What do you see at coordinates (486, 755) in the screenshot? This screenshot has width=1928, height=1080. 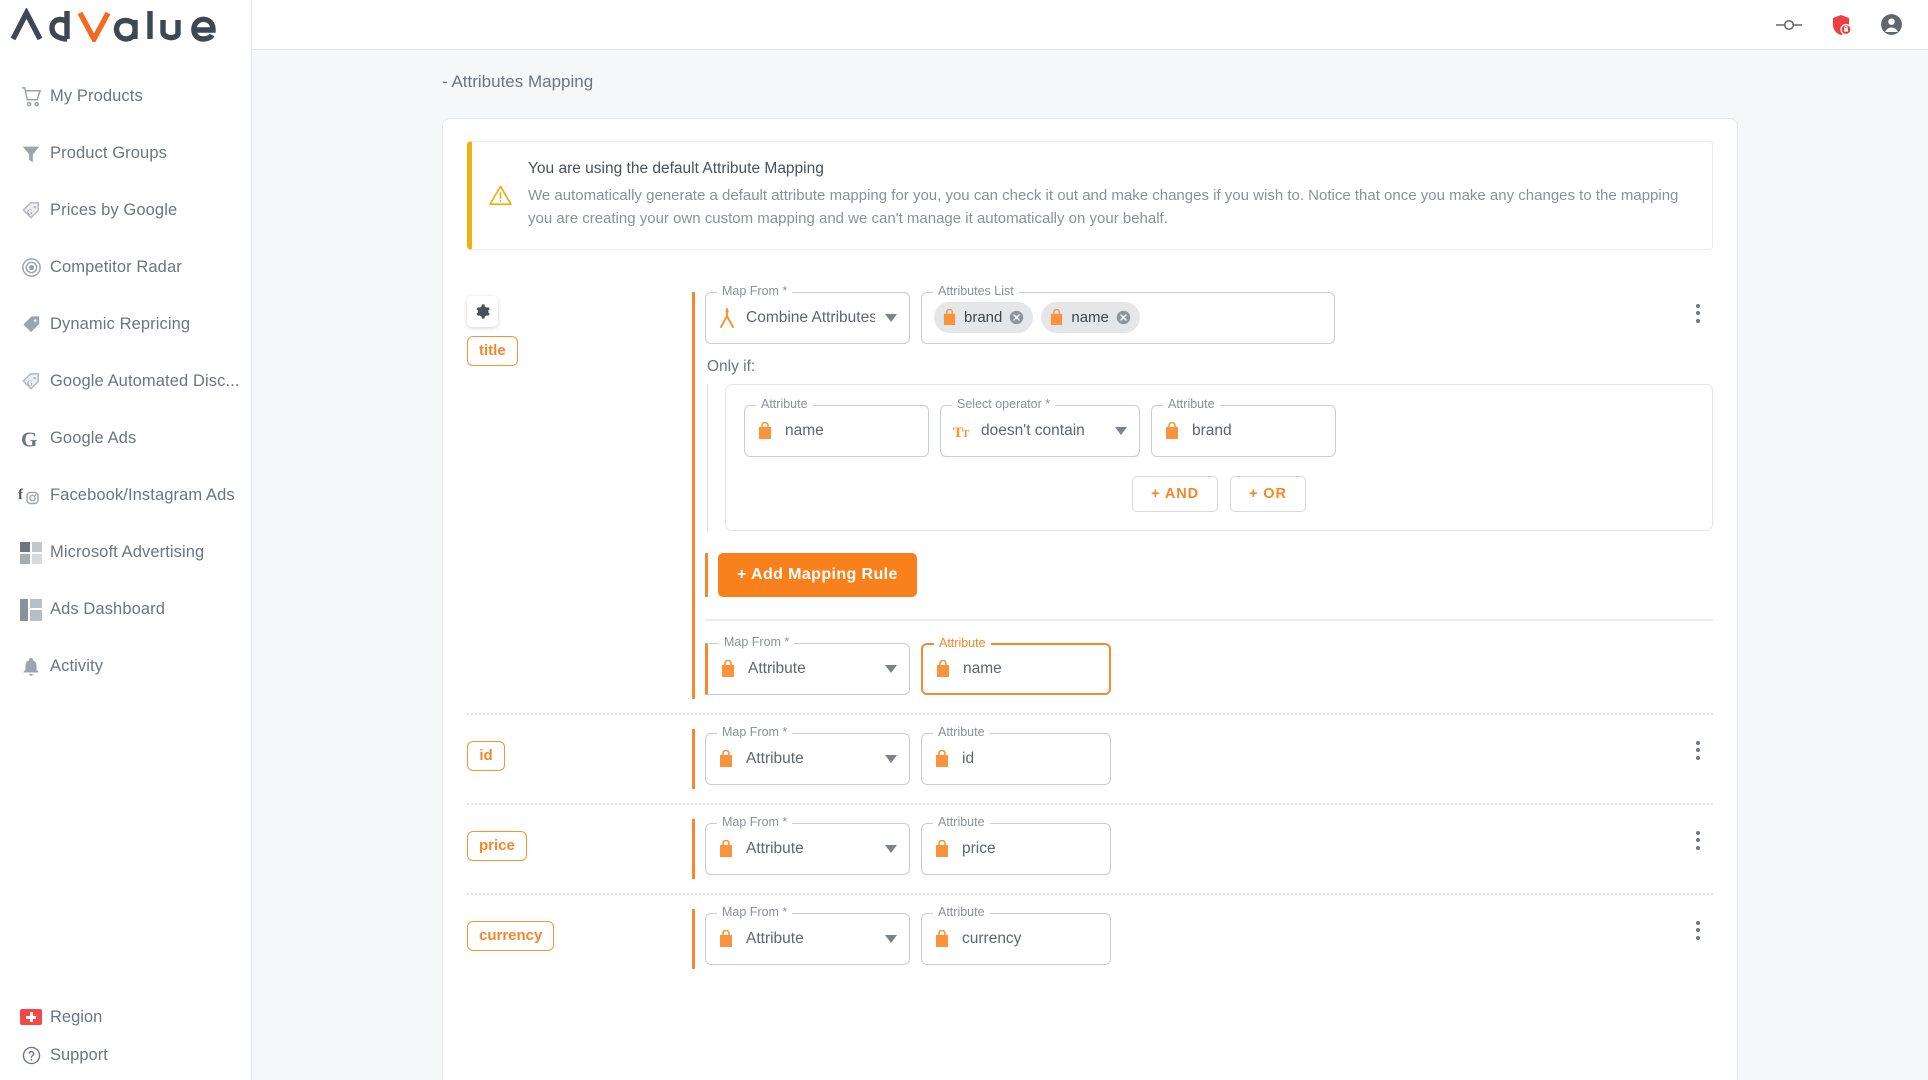 I see `destination-chip-id: id` at bounding box center [486, 755].